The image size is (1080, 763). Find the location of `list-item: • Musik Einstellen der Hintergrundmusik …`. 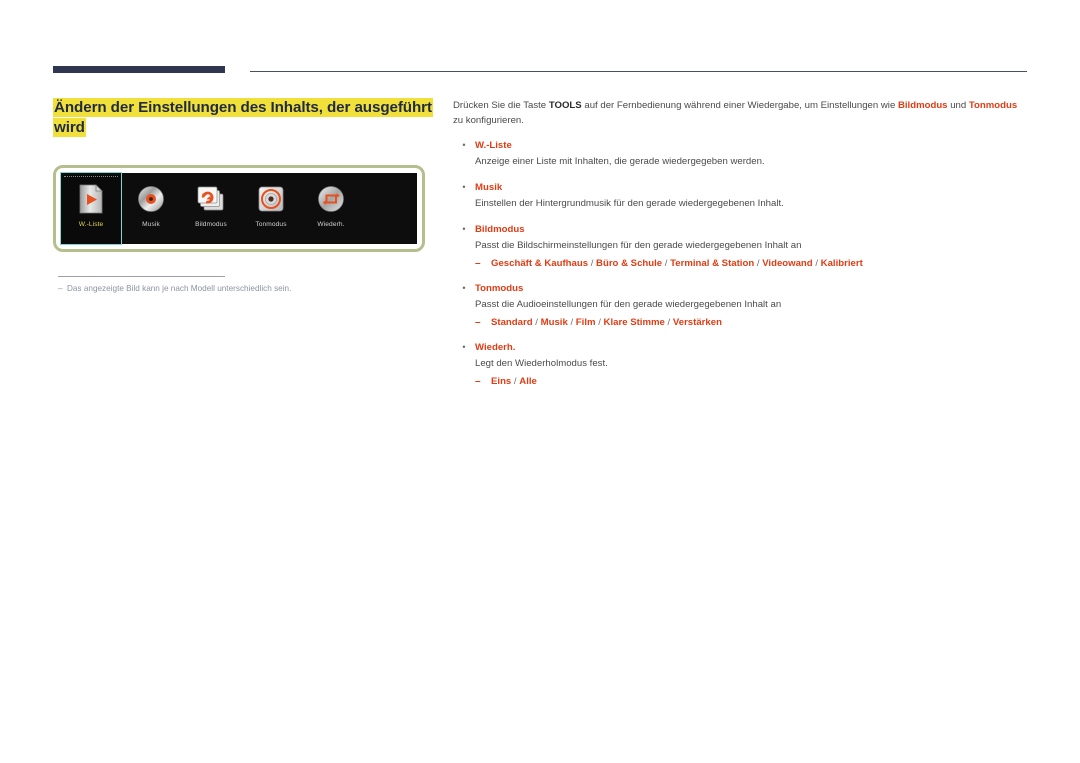

list-item: • Musik Einstellen der Hintergrundmusik … is located at coordinates (740, 196).